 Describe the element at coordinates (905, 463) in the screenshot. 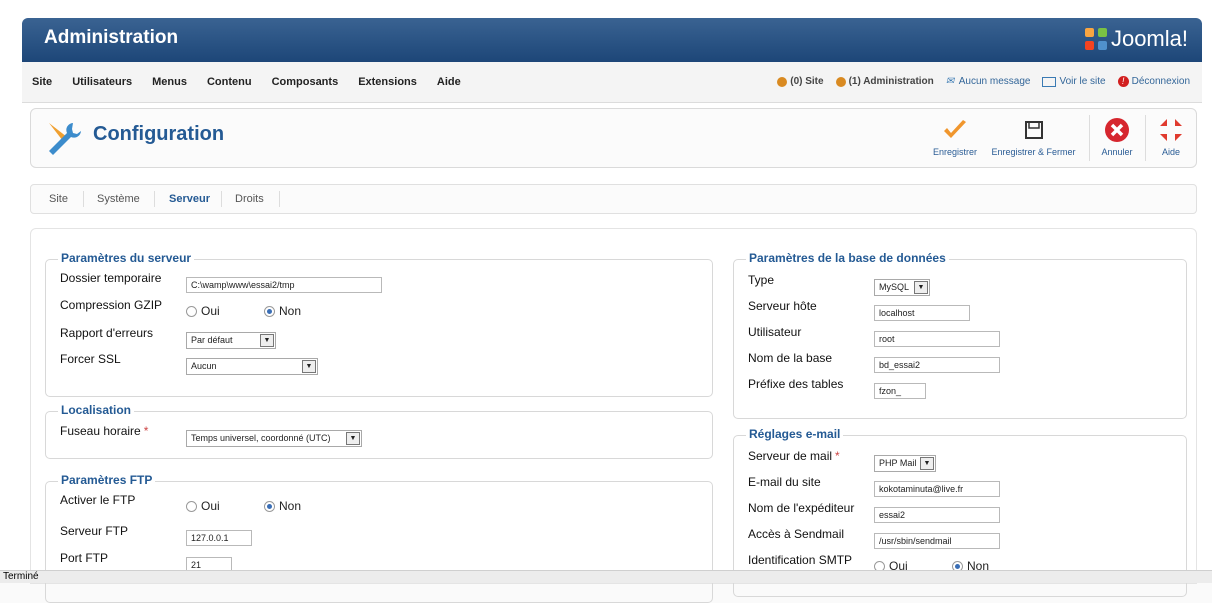

I see `mailer-select: PHP Mail ▼` at that location.